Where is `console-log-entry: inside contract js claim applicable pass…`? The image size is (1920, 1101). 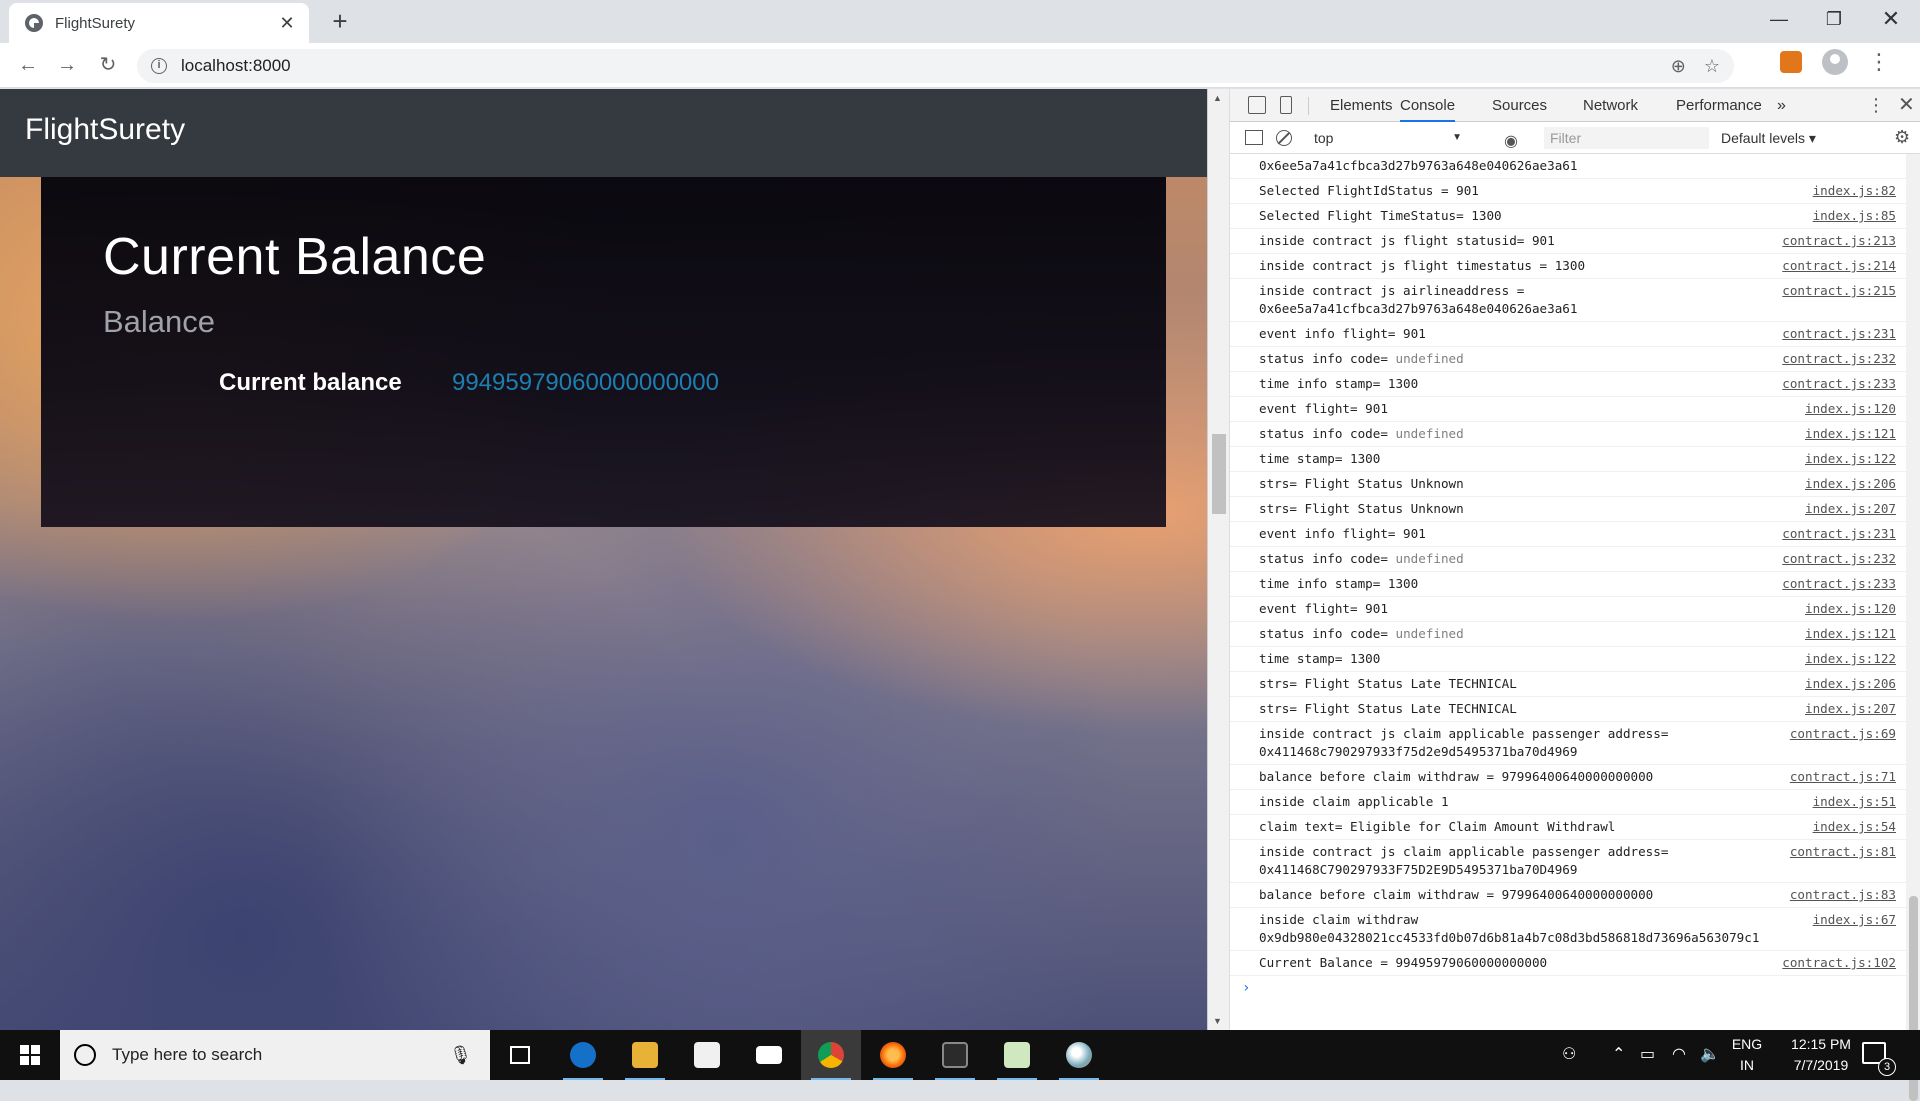 console-log-entry: inside contract js claim applicable pass… is located at coordinates (1568, 743).